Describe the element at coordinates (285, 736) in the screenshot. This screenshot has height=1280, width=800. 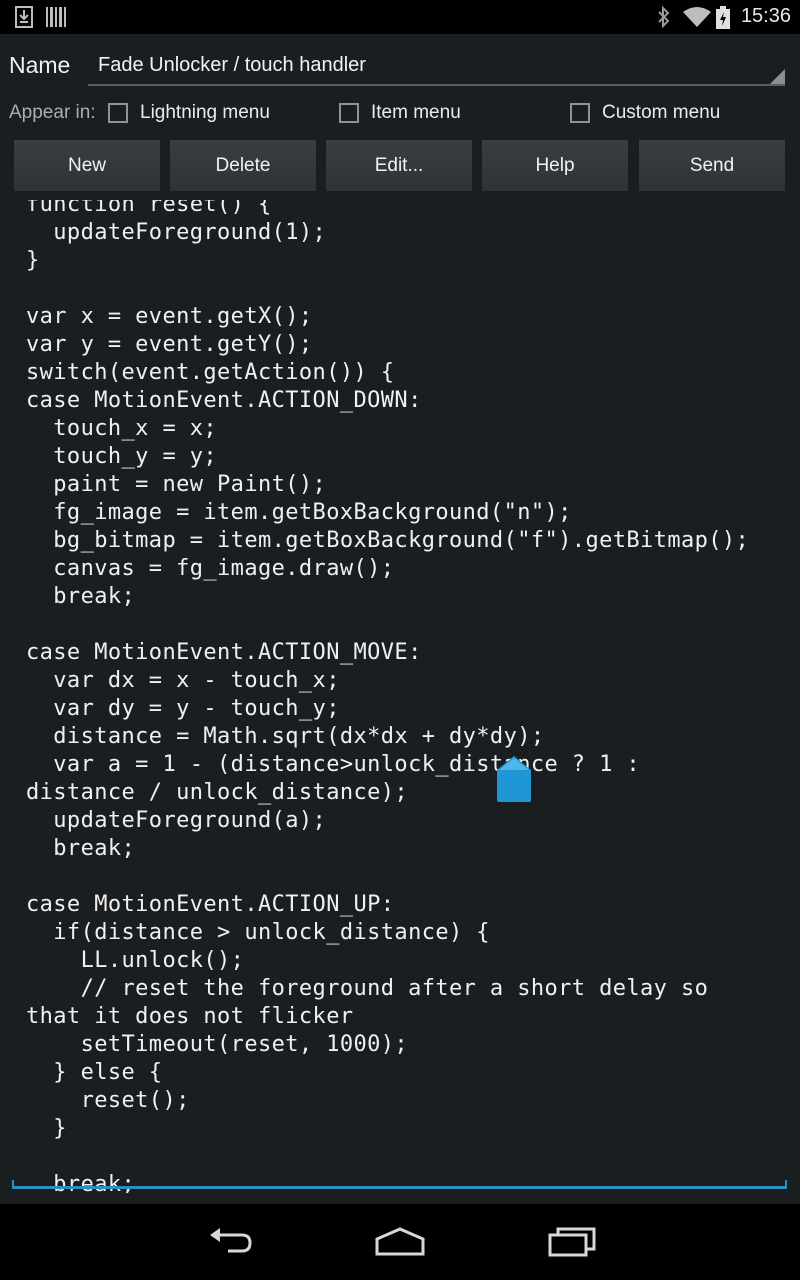
I see `code-line: distance = Math.sqrt(dx*dx + dy*dy);` at that location.